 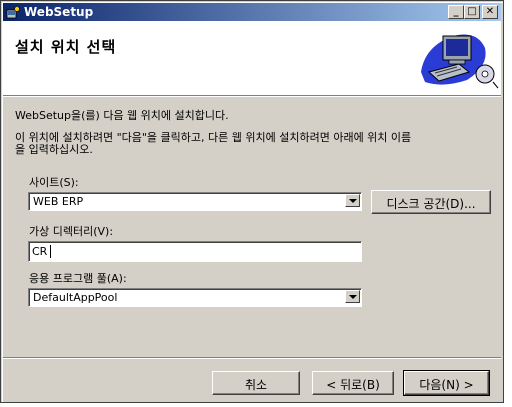 I want to click on window-title: WebSetup, so click(x=59, y=12).